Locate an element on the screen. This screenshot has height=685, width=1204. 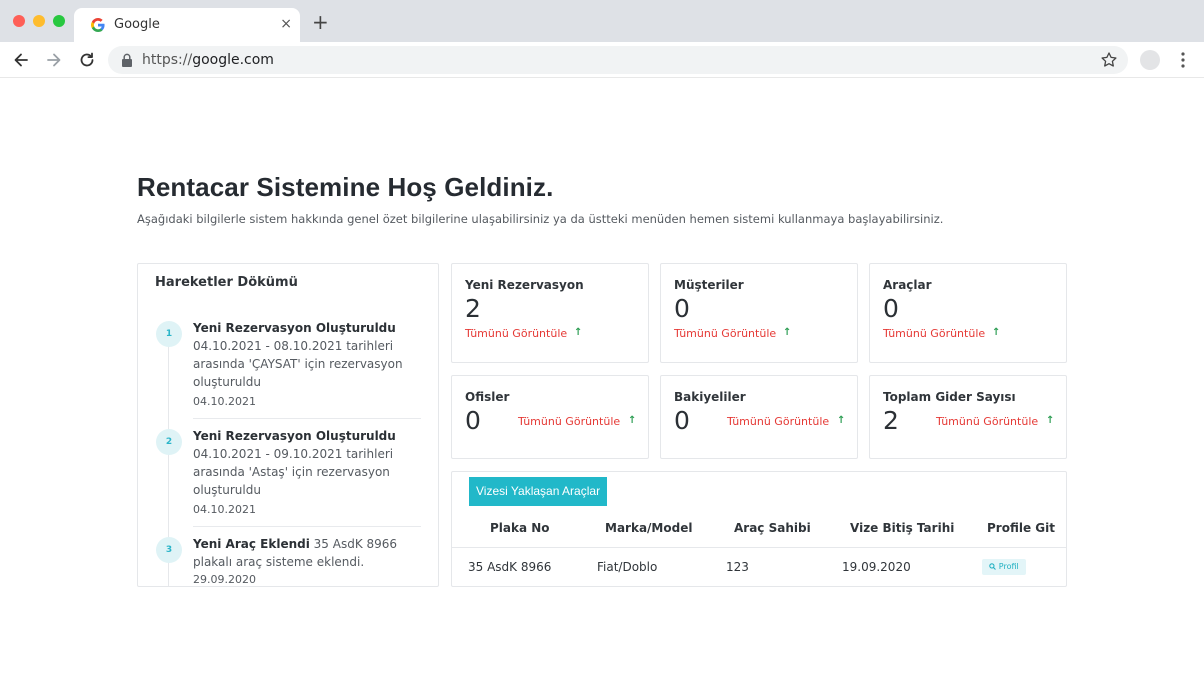
stat-card-reservations: Yeni Rezervasyon 2 Tümünü Görüntüle ↑ is located at coordinates (550, 313).